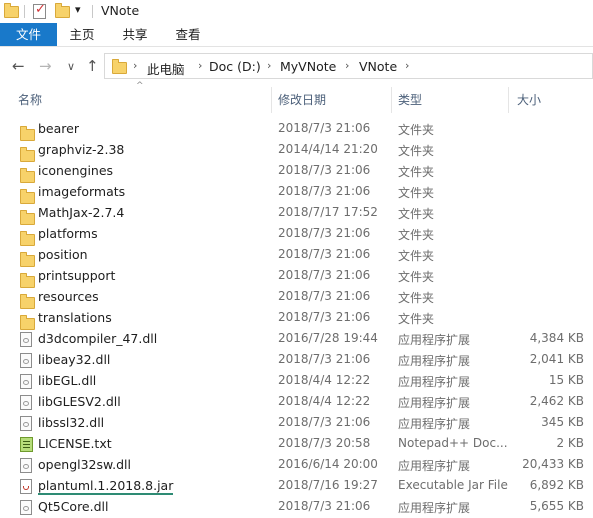  What do you see at coordinates (308, 66) in the screenshot?
I see `breadcrumb-myvnote: MyVNote` at bounding box center [308, 66].